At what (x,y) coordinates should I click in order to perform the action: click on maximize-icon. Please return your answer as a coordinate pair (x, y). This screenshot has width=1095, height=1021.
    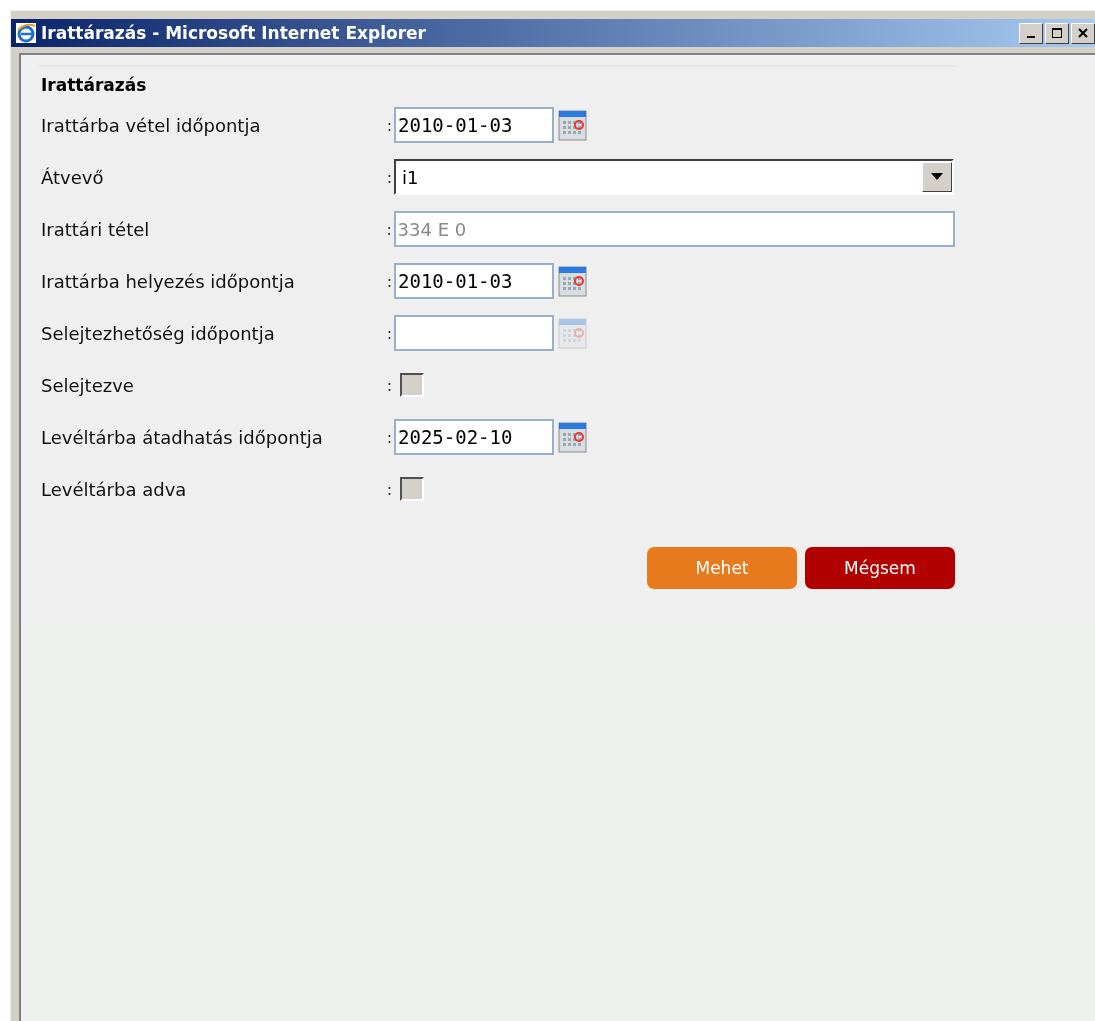
    Looking at the image, I should click on (1057, 33).